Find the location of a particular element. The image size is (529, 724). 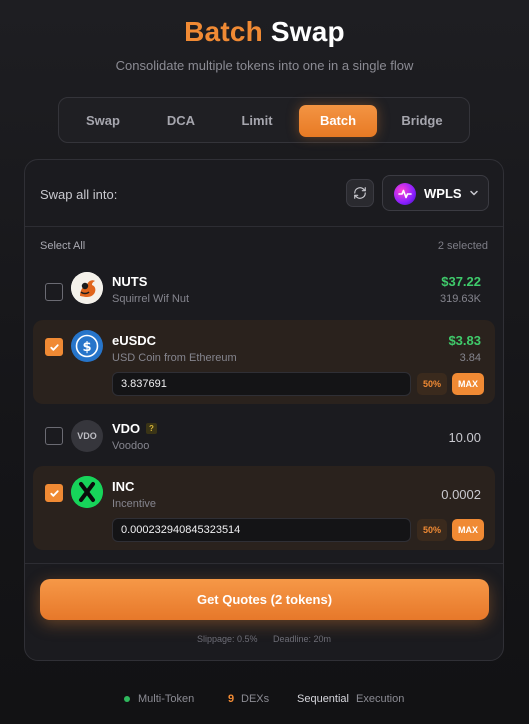

mode-tabs: Swap DCA Limit Batch Bridge is located at coordinates (264, 120).